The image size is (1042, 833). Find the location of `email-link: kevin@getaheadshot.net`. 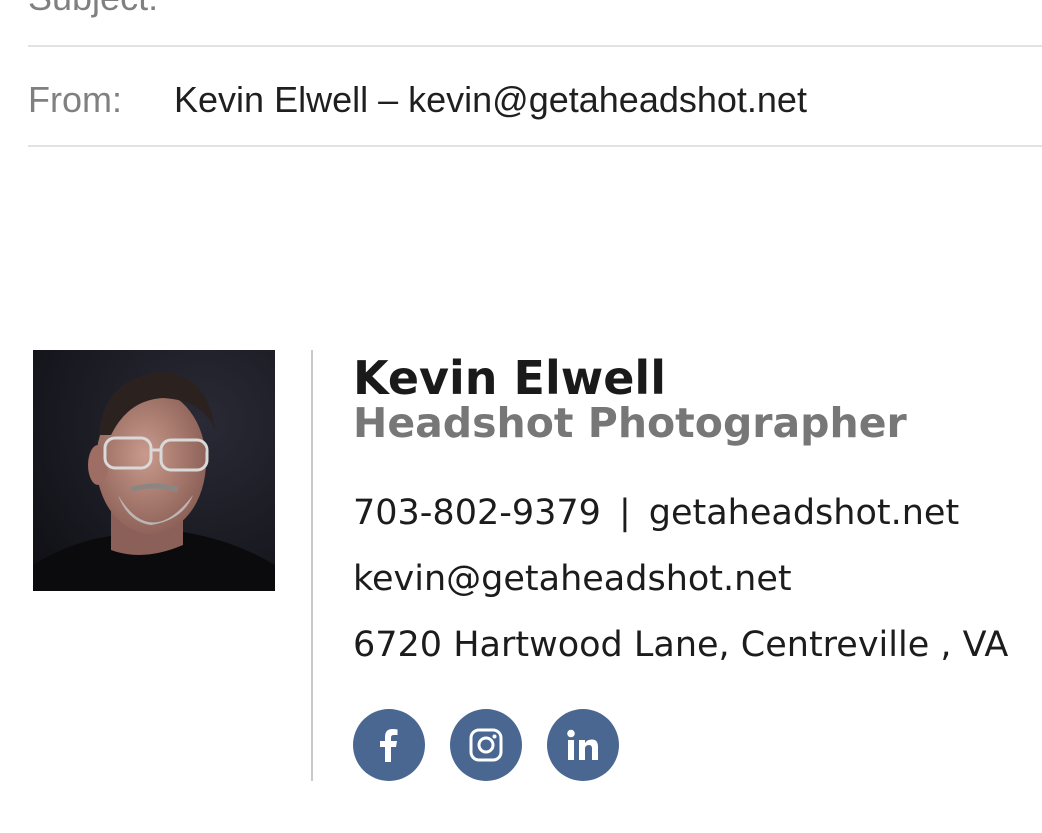

email-link: kevin@getaheadshot.net is located at coordinates (572, 579).